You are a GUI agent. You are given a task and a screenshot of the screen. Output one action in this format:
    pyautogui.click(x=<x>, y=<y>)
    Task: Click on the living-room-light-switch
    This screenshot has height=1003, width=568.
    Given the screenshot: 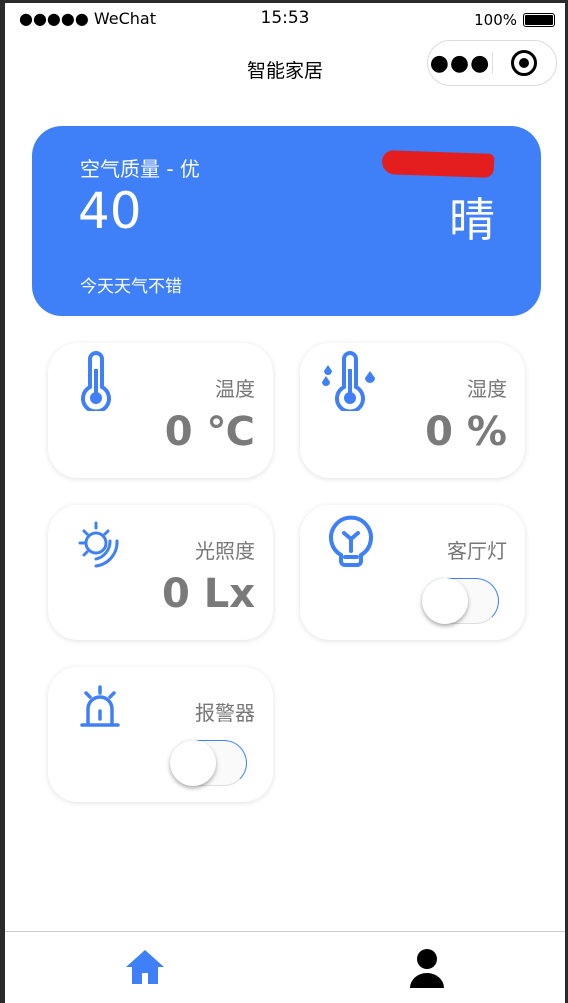 What is the action you would take?
    pyautogui.click(x=460, y=601)
    